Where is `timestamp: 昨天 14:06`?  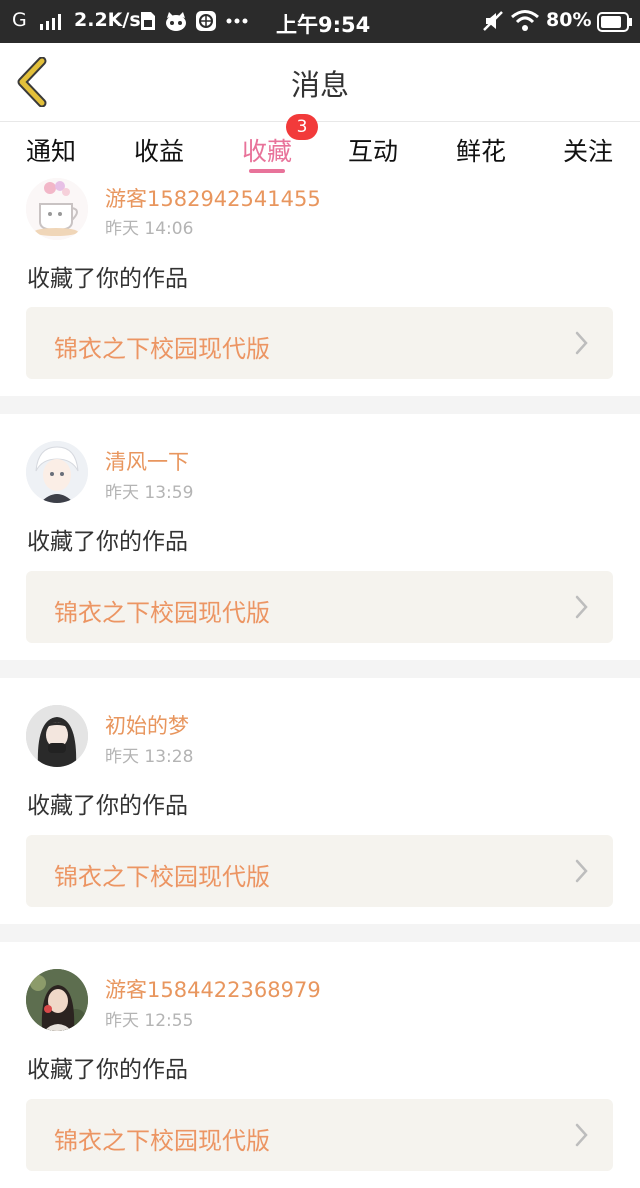
timestamp: 昨天 14:06 is located at coordinates (149, 229).